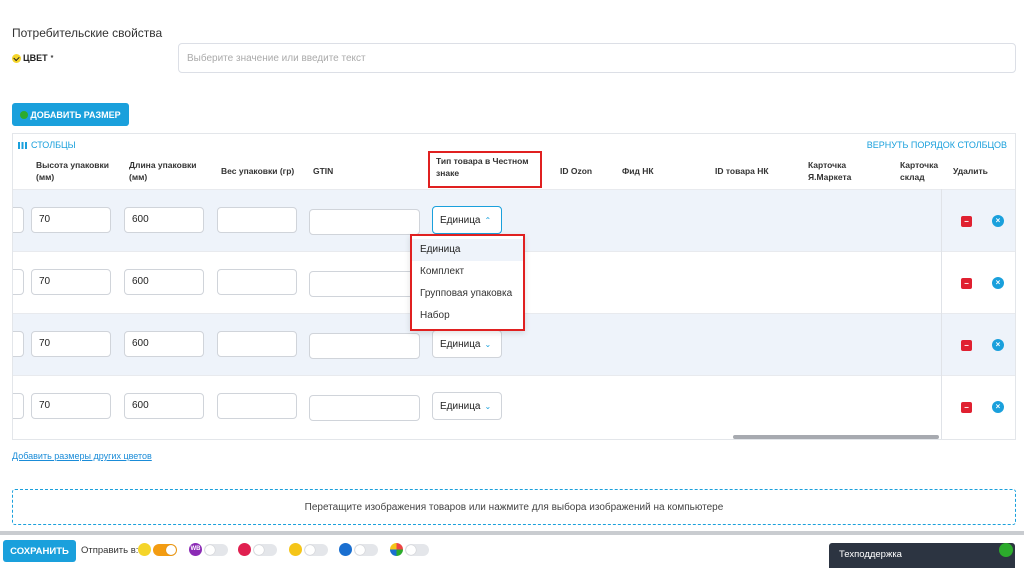 The image size is (1024, 568). I want to click on columns-toggle-label: СТОЛБЦЫ, so click(53, 145).